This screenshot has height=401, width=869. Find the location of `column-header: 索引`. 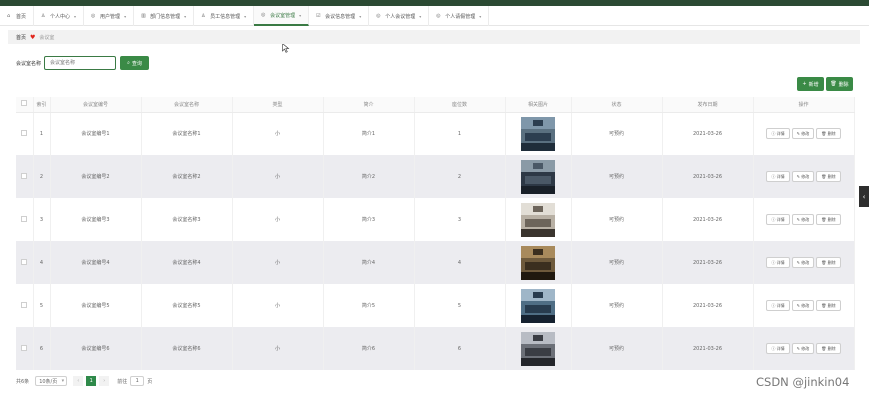

column-header: 索引 is located at coordinates (42, 105).